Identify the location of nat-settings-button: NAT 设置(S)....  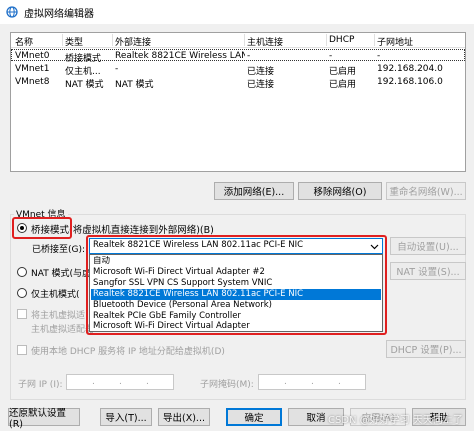
(428, 271).